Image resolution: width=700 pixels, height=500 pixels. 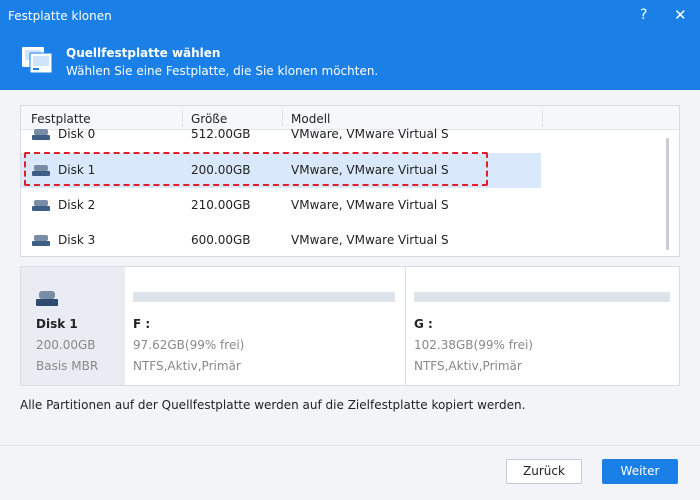 I want to click on table-scrollbar, so click(x=668, y=195).